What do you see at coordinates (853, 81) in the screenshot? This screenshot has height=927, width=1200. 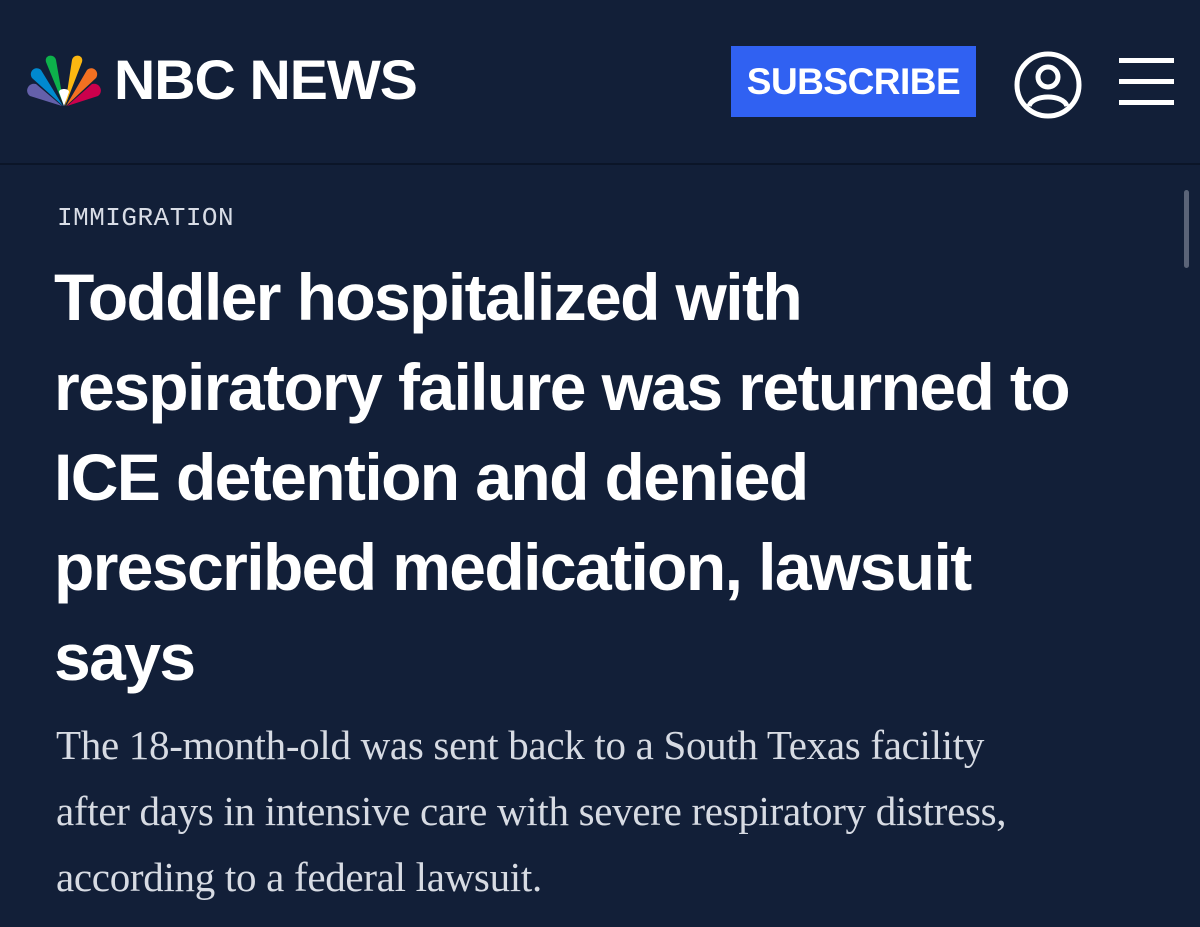 I see `subscribe-button: SUBSCRIBE` at bounding box center [853, 81].